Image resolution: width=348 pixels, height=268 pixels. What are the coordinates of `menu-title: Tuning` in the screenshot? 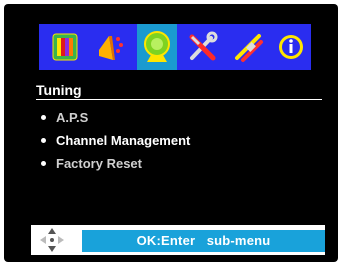 It's located at (59, 90).